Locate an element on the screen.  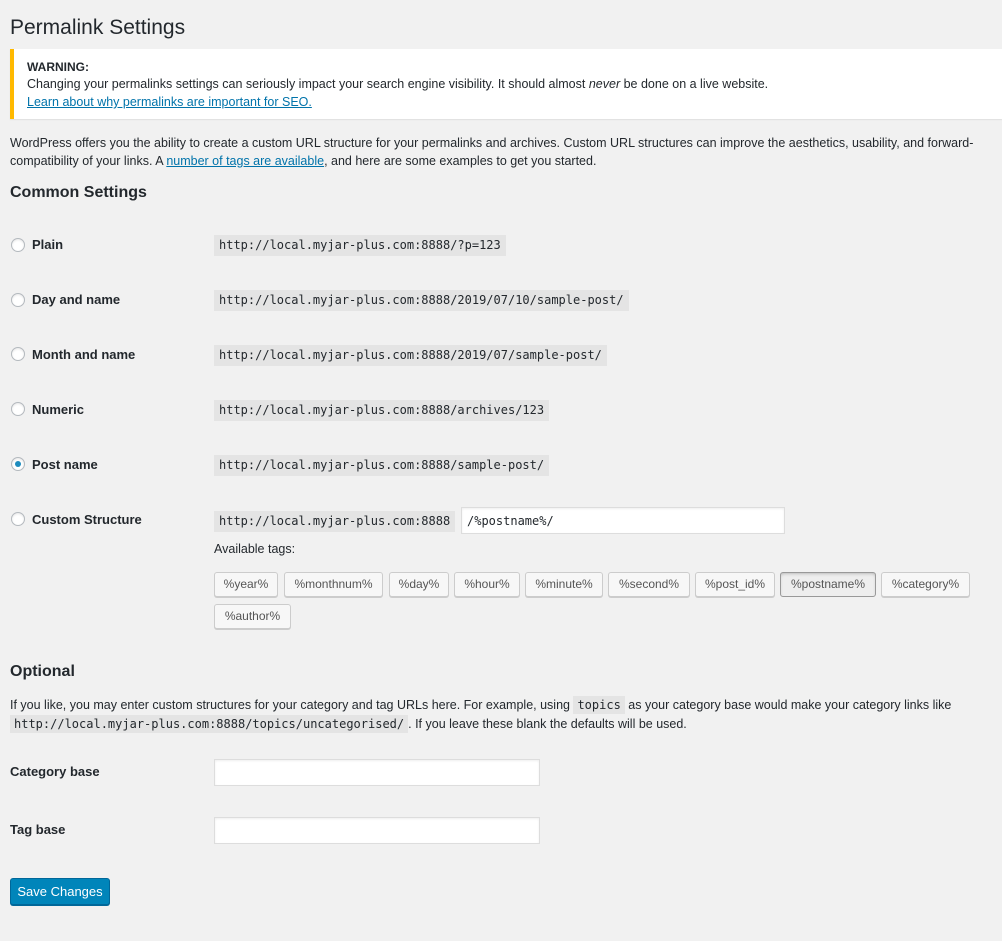
radio-post-name is located at coordinates (18, 464).